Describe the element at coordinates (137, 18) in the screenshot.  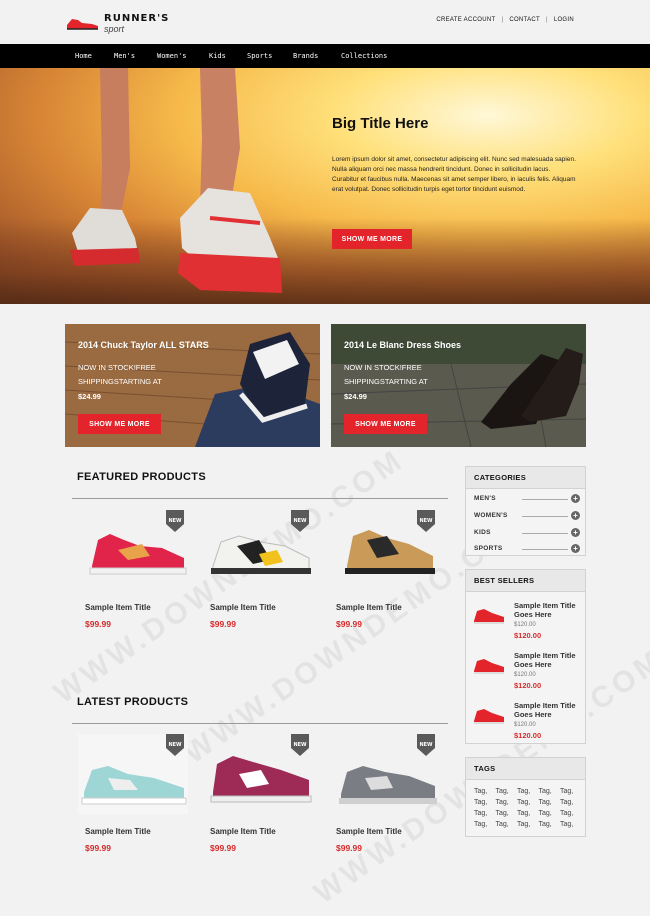
I see `brand-name: RUNNER'S` at that location.